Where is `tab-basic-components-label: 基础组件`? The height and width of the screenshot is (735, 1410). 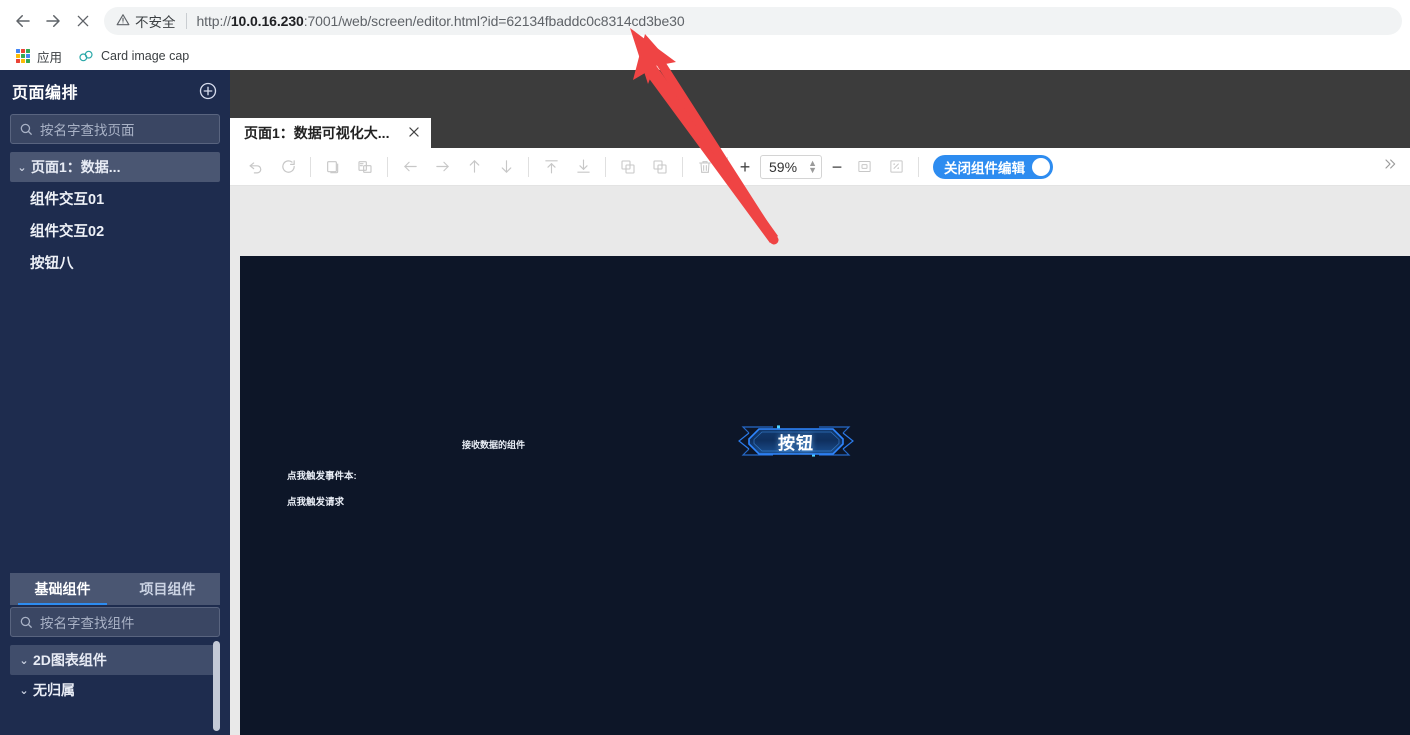
tab-basic-components-label: 基础组件 is located at coordinates (62, 589).